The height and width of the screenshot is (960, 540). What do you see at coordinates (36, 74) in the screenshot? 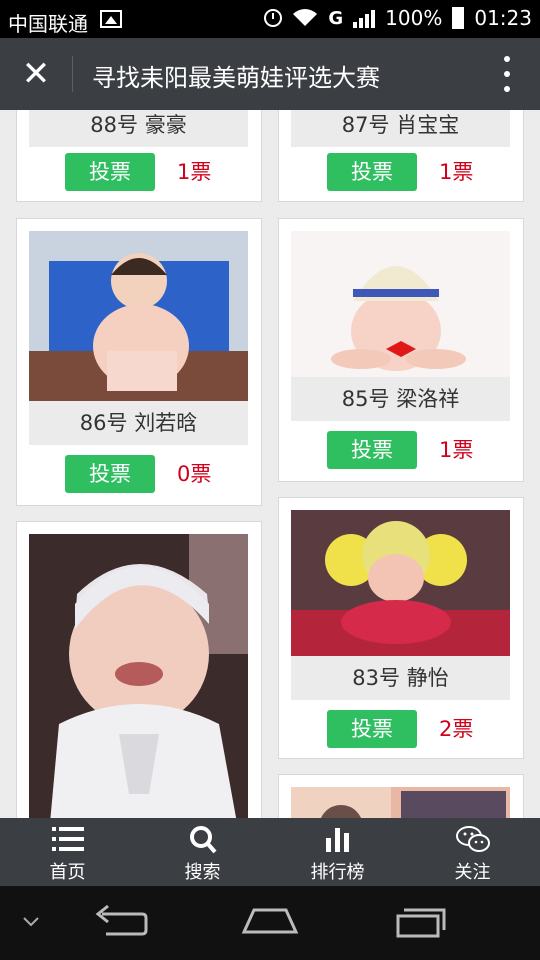
I see `close-icon: ✕` at bounding box center [36, 74].